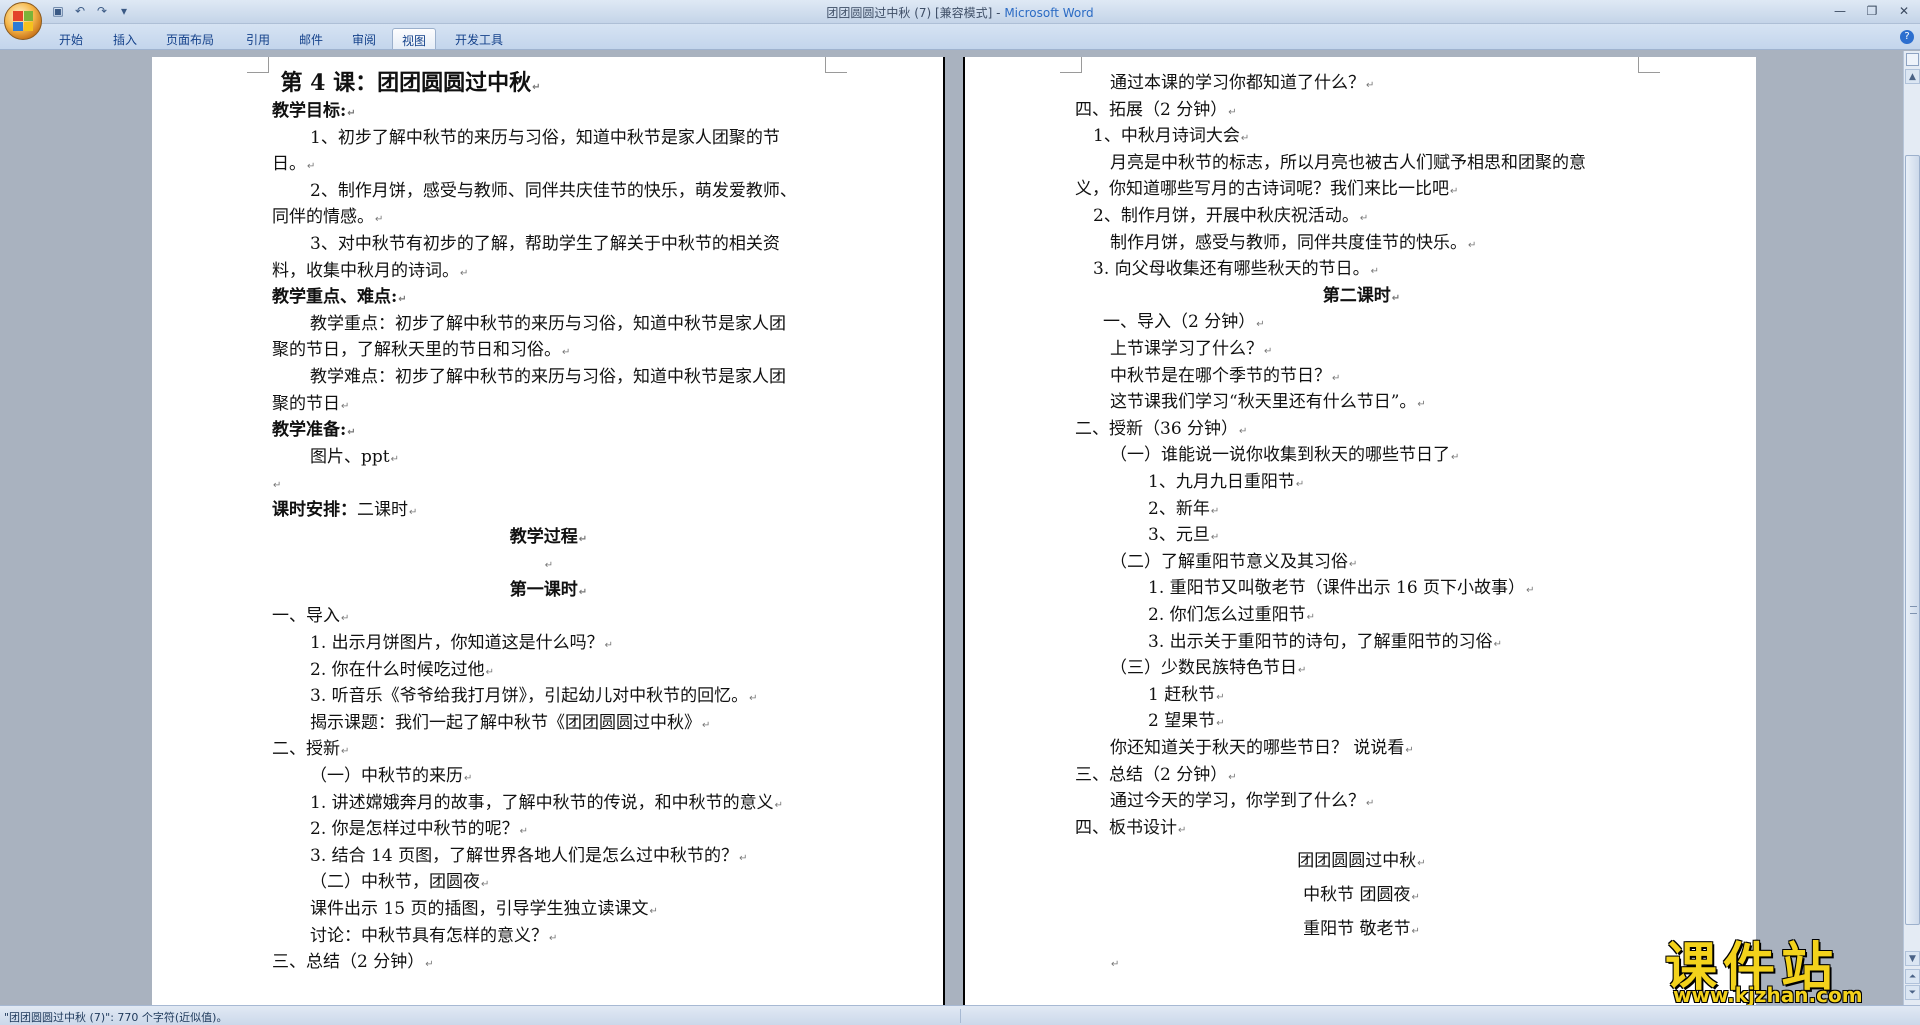 The image size is (1920, 1025). What do you see at coordinates (71, 38) in the screenshot?
I see `tab-home: 开始` at bounding box center [71, 38].